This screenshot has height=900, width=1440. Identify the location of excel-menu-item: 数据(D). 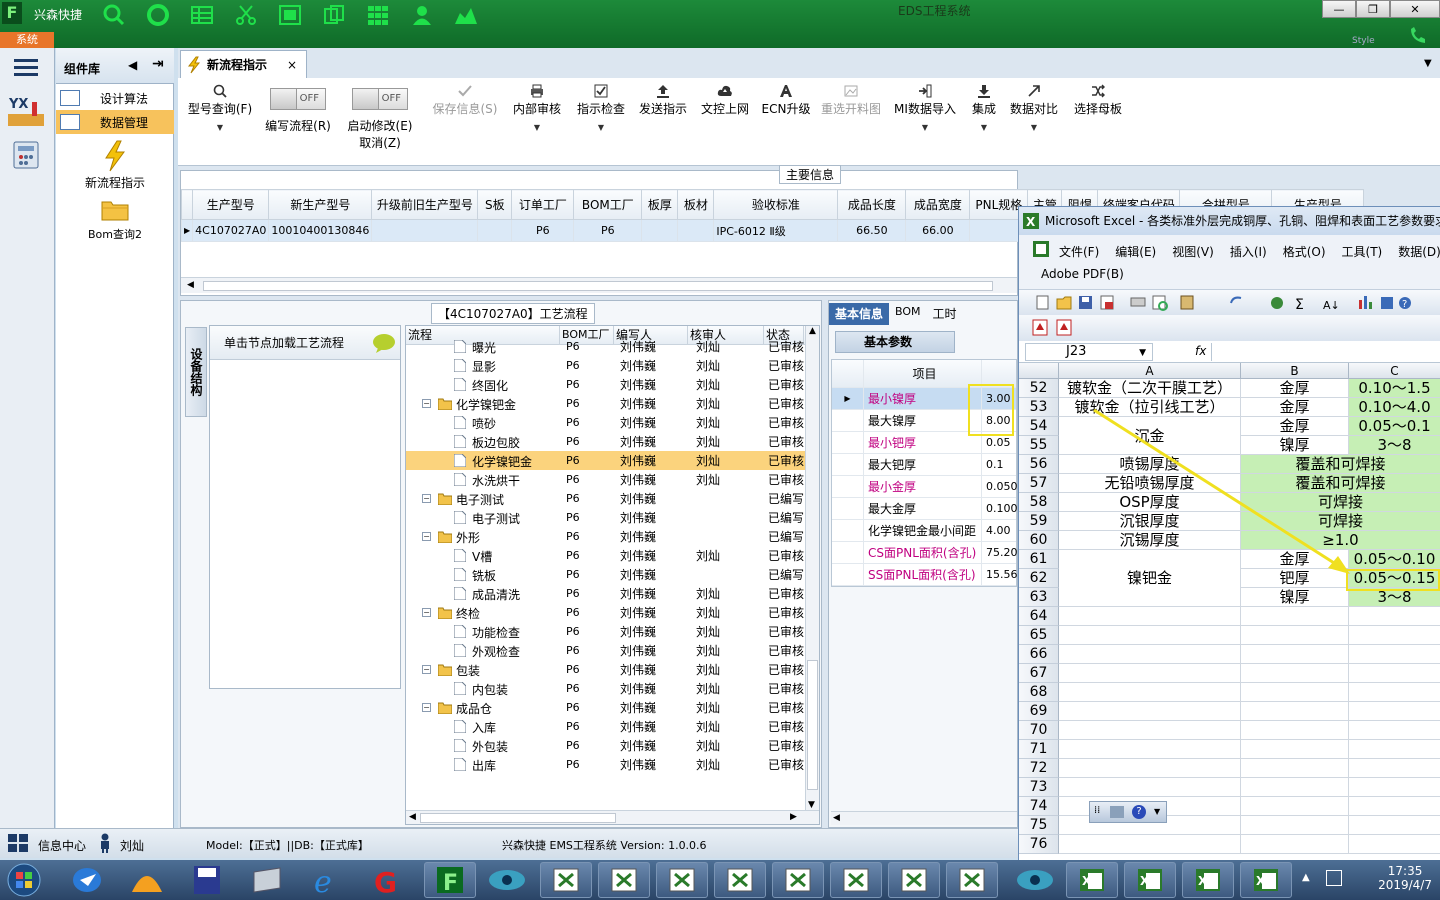
(1419, 251).